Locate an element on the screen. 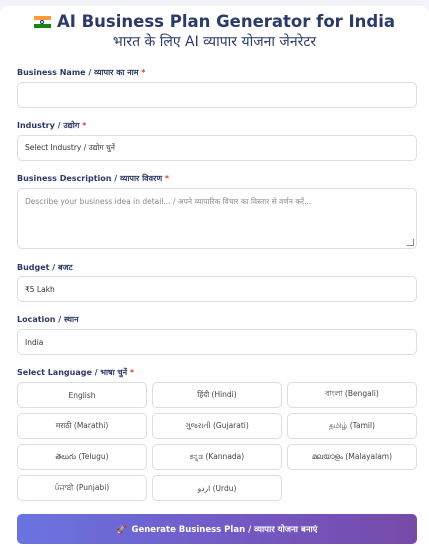  page-subtitle: भारत के लिए AI व्यापार योजना जेनरेटर is located at coordinates (214, 42).